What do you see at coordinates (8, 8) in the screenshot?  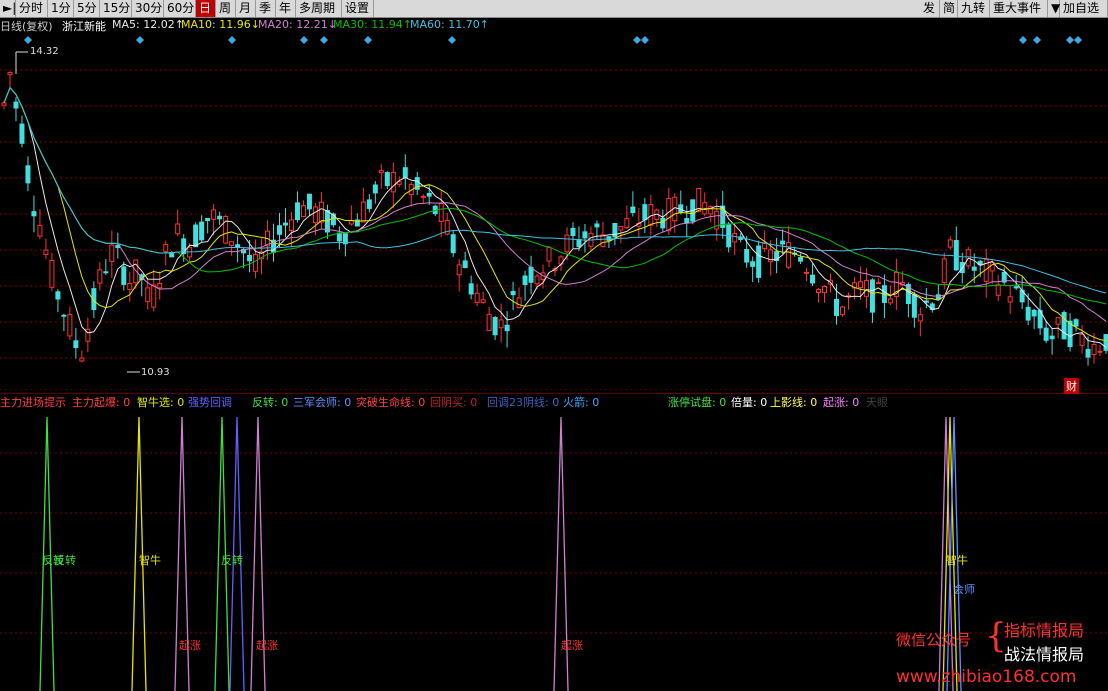 I see `toolbar-button-0: ►|` at bounding box center [8, 8].